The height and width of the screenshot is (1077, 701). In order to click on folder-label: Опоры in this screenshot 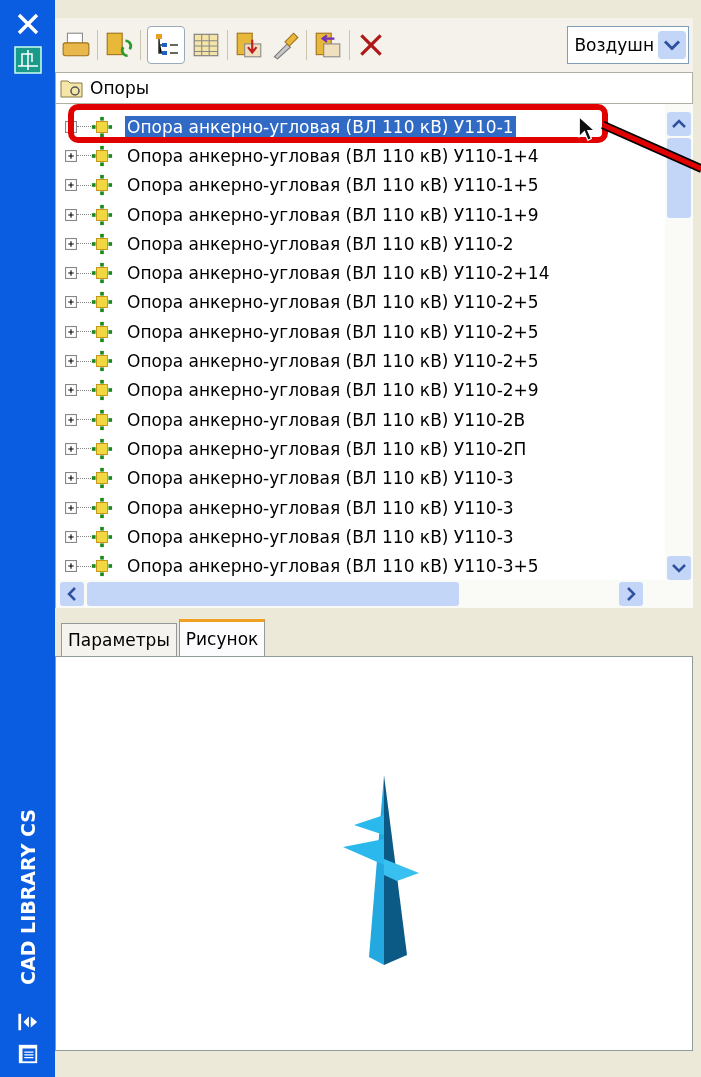, I will do `click(120, 88)`.